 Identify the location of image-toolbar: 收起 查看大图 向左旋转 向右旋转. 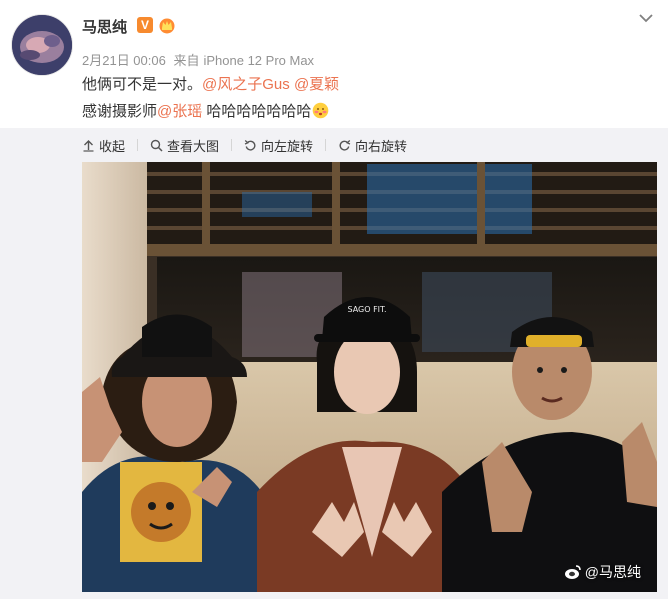
(334, 145).